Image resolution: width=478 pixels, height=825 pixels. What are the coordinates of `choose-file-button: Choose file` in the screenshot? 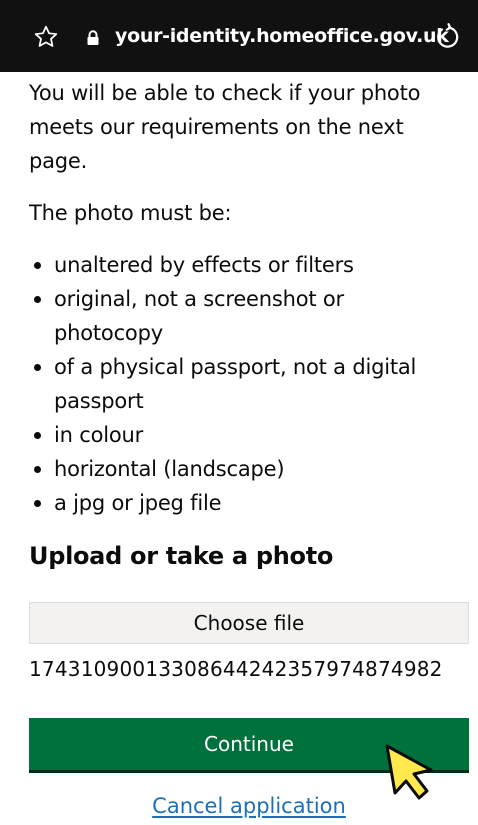 It's located at (249, 623).